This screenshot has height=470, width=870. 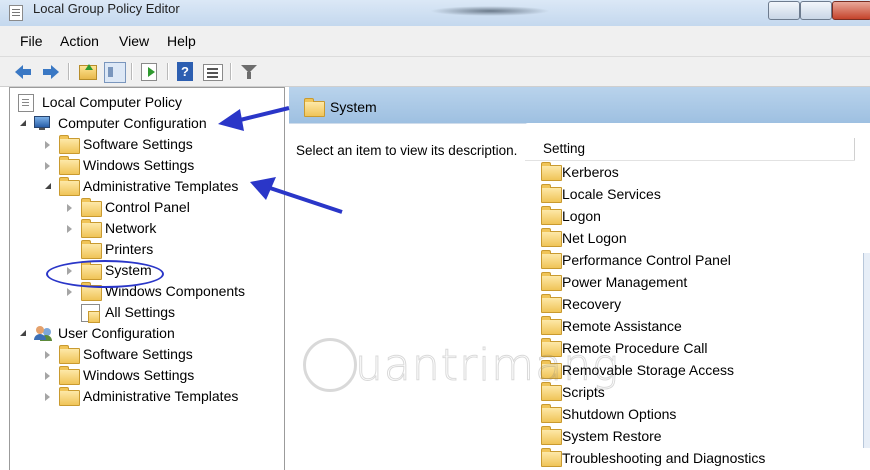 I want to click on watermark-text: uantrimang, so click(x=487, y=366).